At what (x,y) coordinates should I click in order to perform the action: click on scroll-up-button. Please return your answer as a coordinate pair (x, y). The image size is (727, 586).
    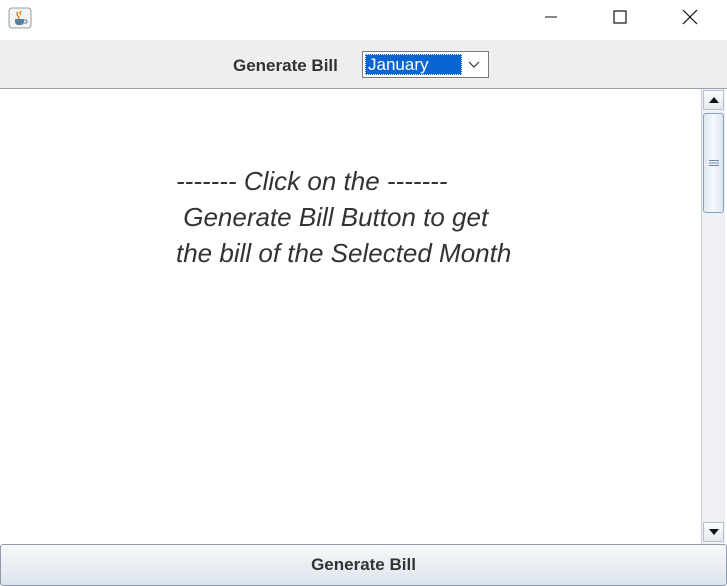
    Looking at the image, I should click on (713, 100).